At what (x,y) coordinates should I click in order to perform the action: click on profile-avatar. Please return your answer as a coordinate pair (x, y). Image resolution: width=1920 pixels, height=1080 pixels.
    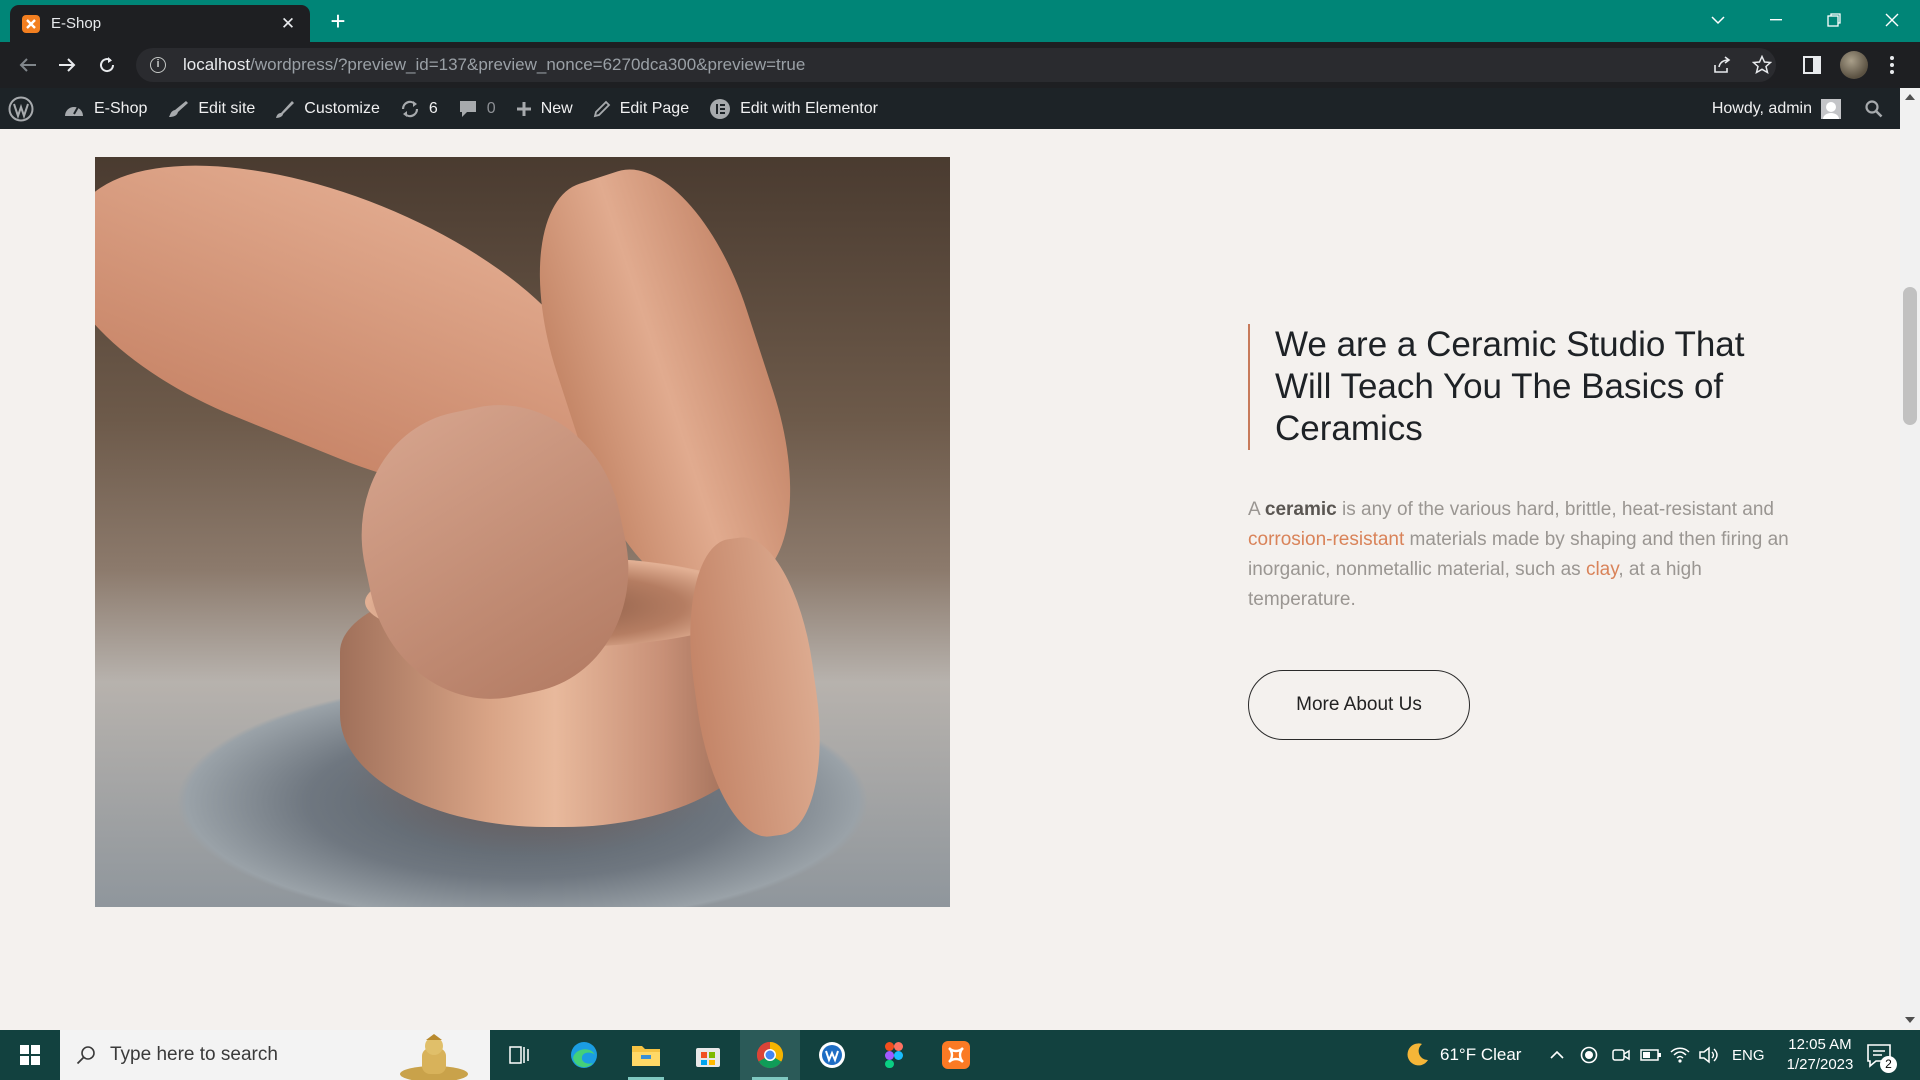
    Looking at the image, I should click on (1854, 65).